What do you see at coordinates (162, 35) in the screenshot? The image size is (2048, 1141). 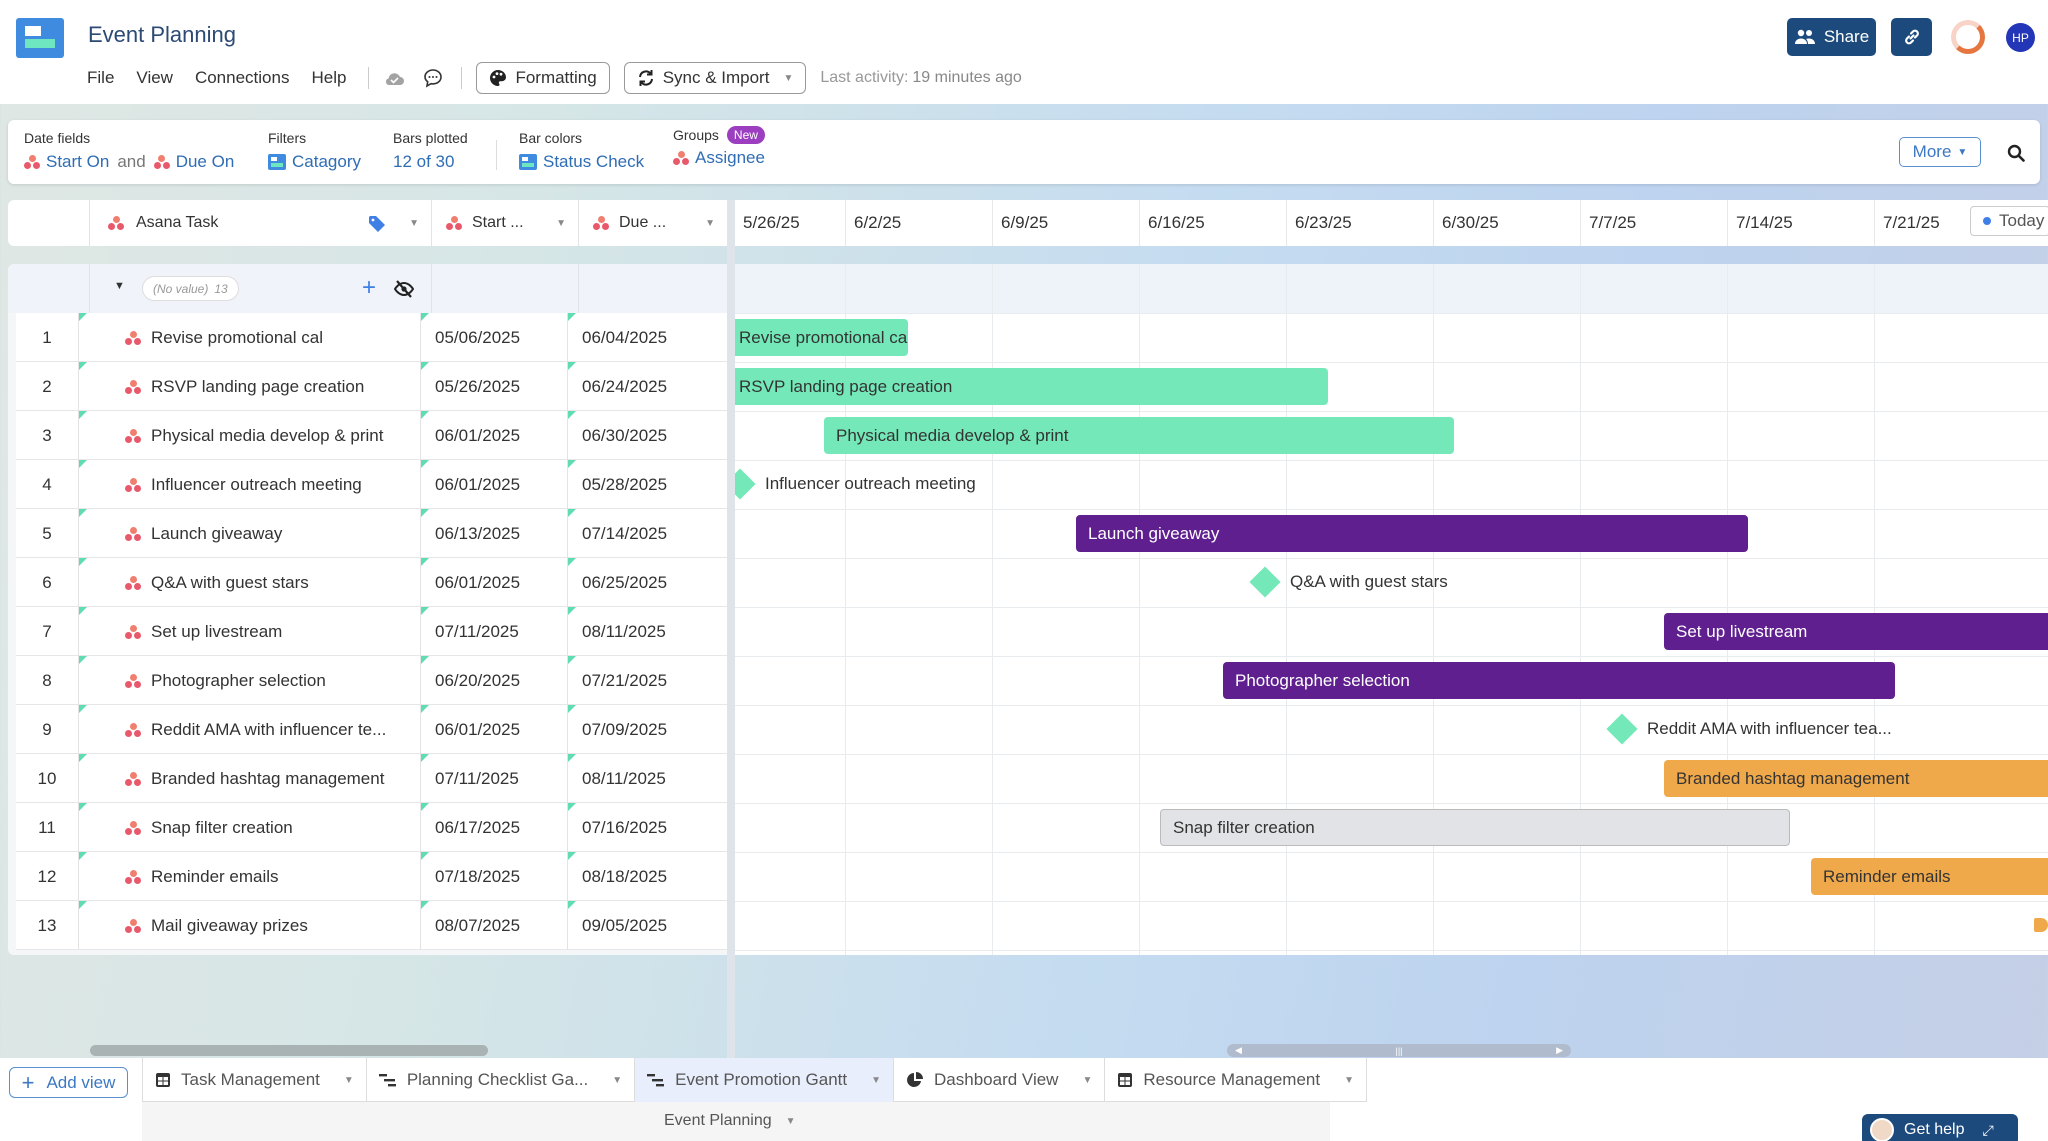 I see `document-title: Event Planning` at bounding box center [162, 35].